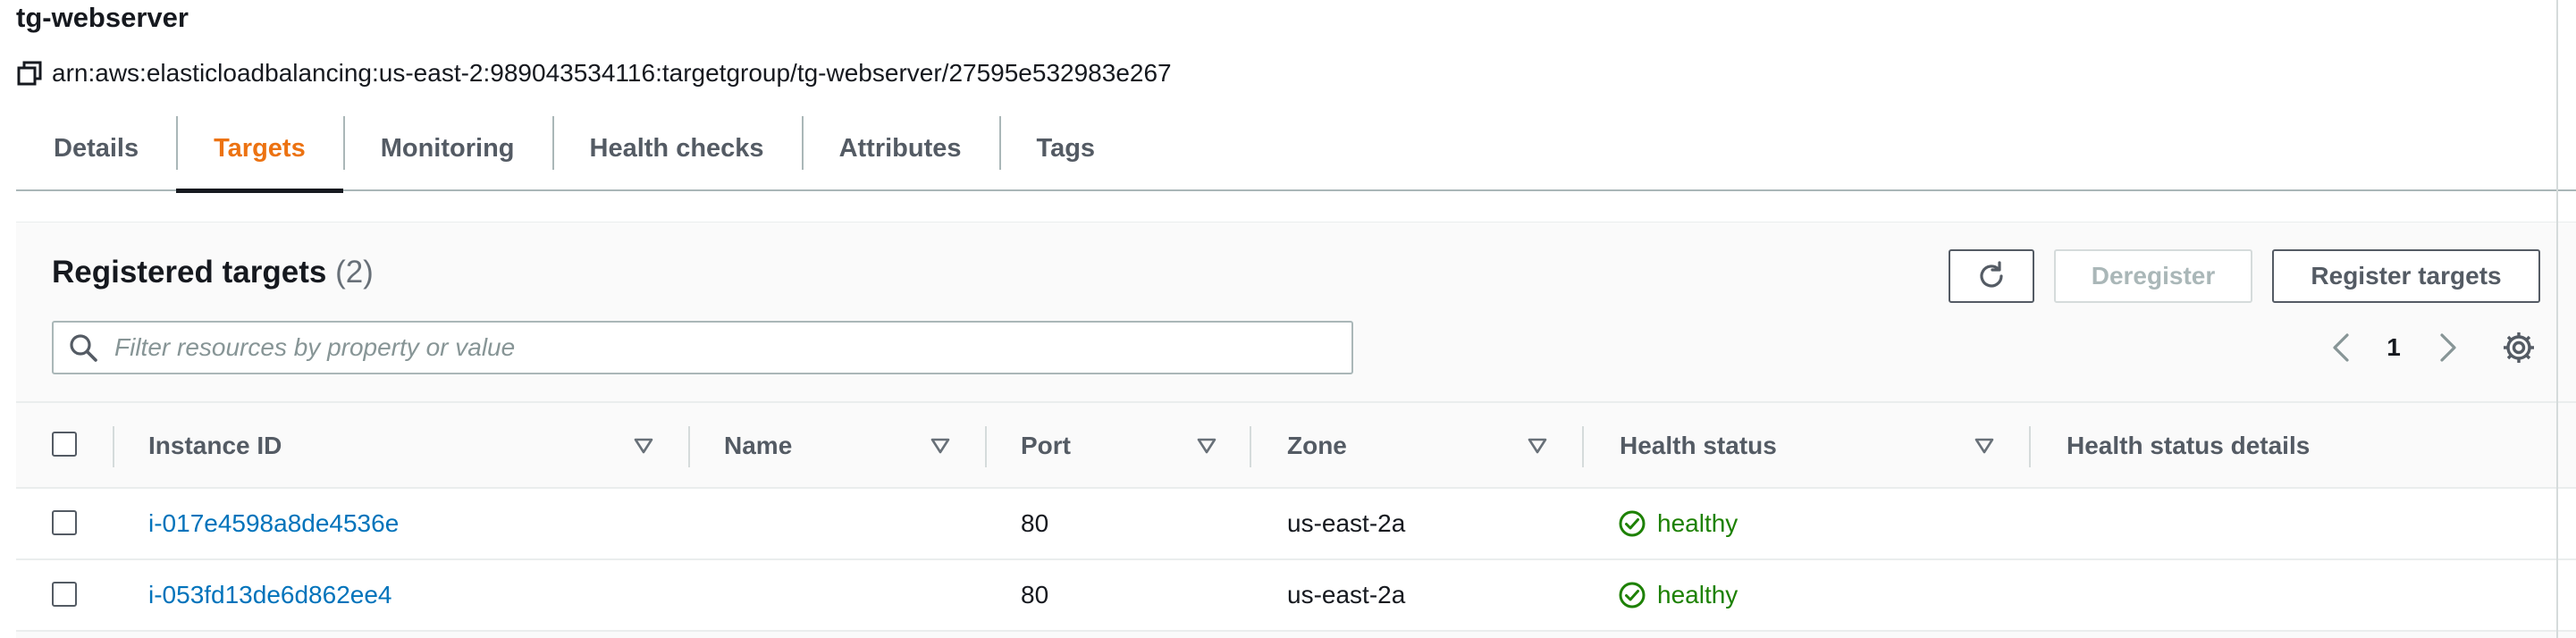 Image resolution: width=2576 pixels, height=638 pixels. Describe the element at coordinates (447, 148) in the screenshot. I see `tab-monitoring: Monitoring` at that location.